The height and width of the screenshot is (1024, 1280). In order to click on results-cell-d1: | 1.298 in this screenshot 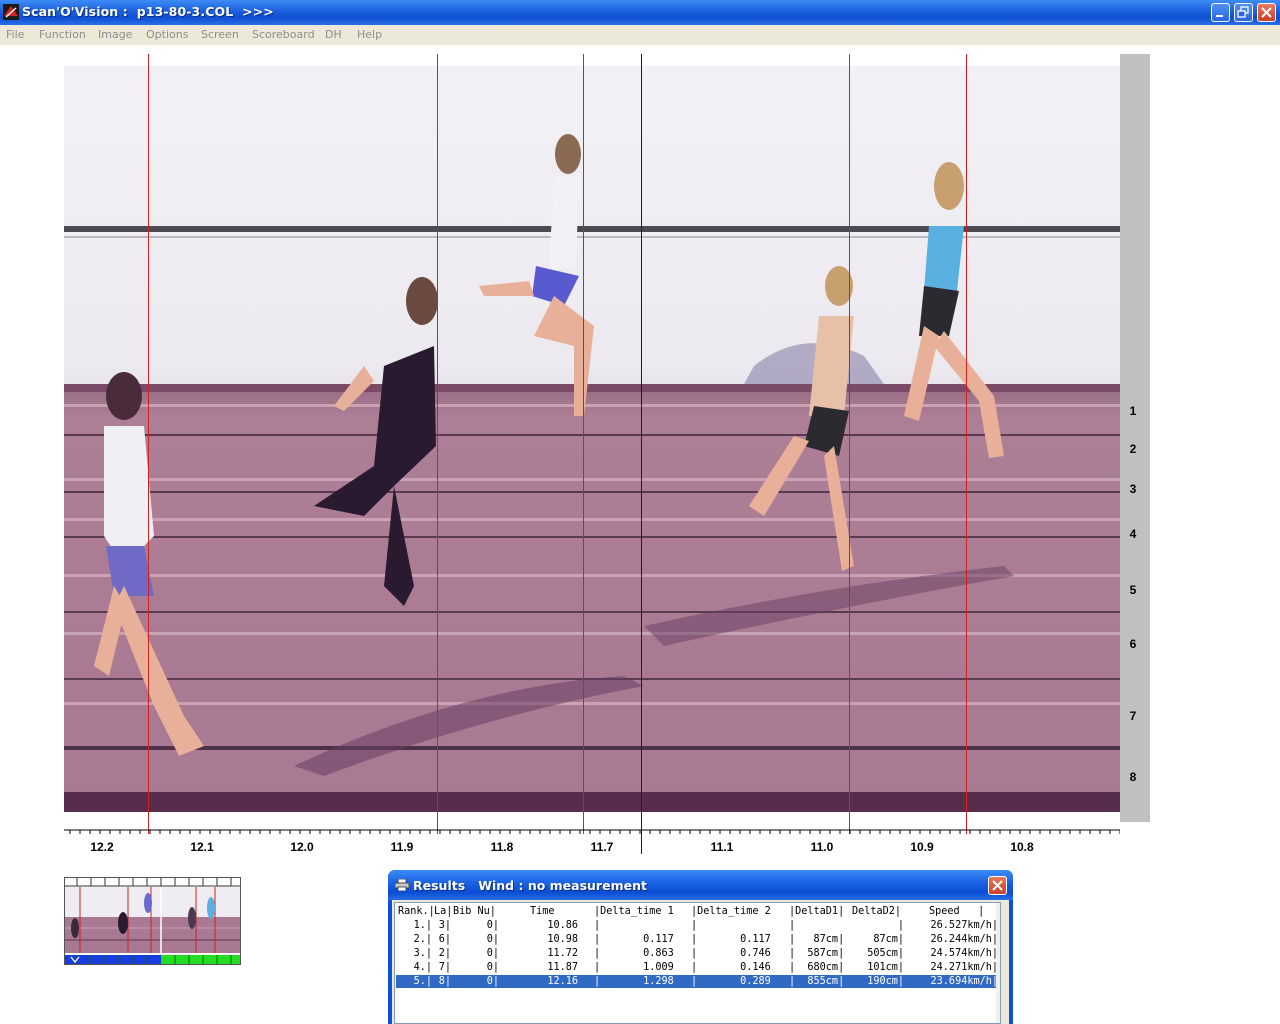, I will do `click(634, 981)`.